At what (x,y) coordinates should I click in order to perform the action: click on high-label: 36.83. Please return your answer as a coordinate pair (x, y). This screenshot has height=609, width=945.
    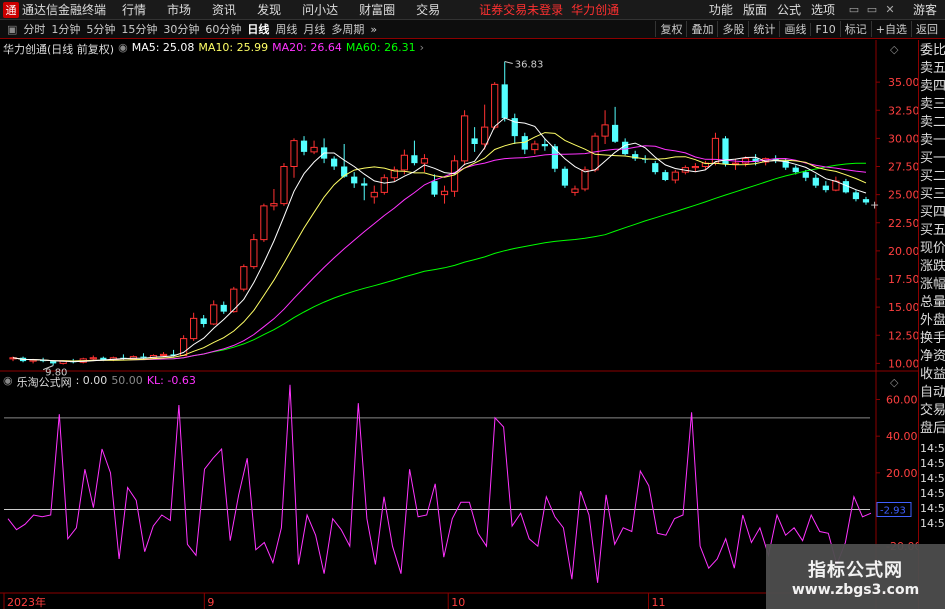
    Looking at the image, I should click on (529, 65).